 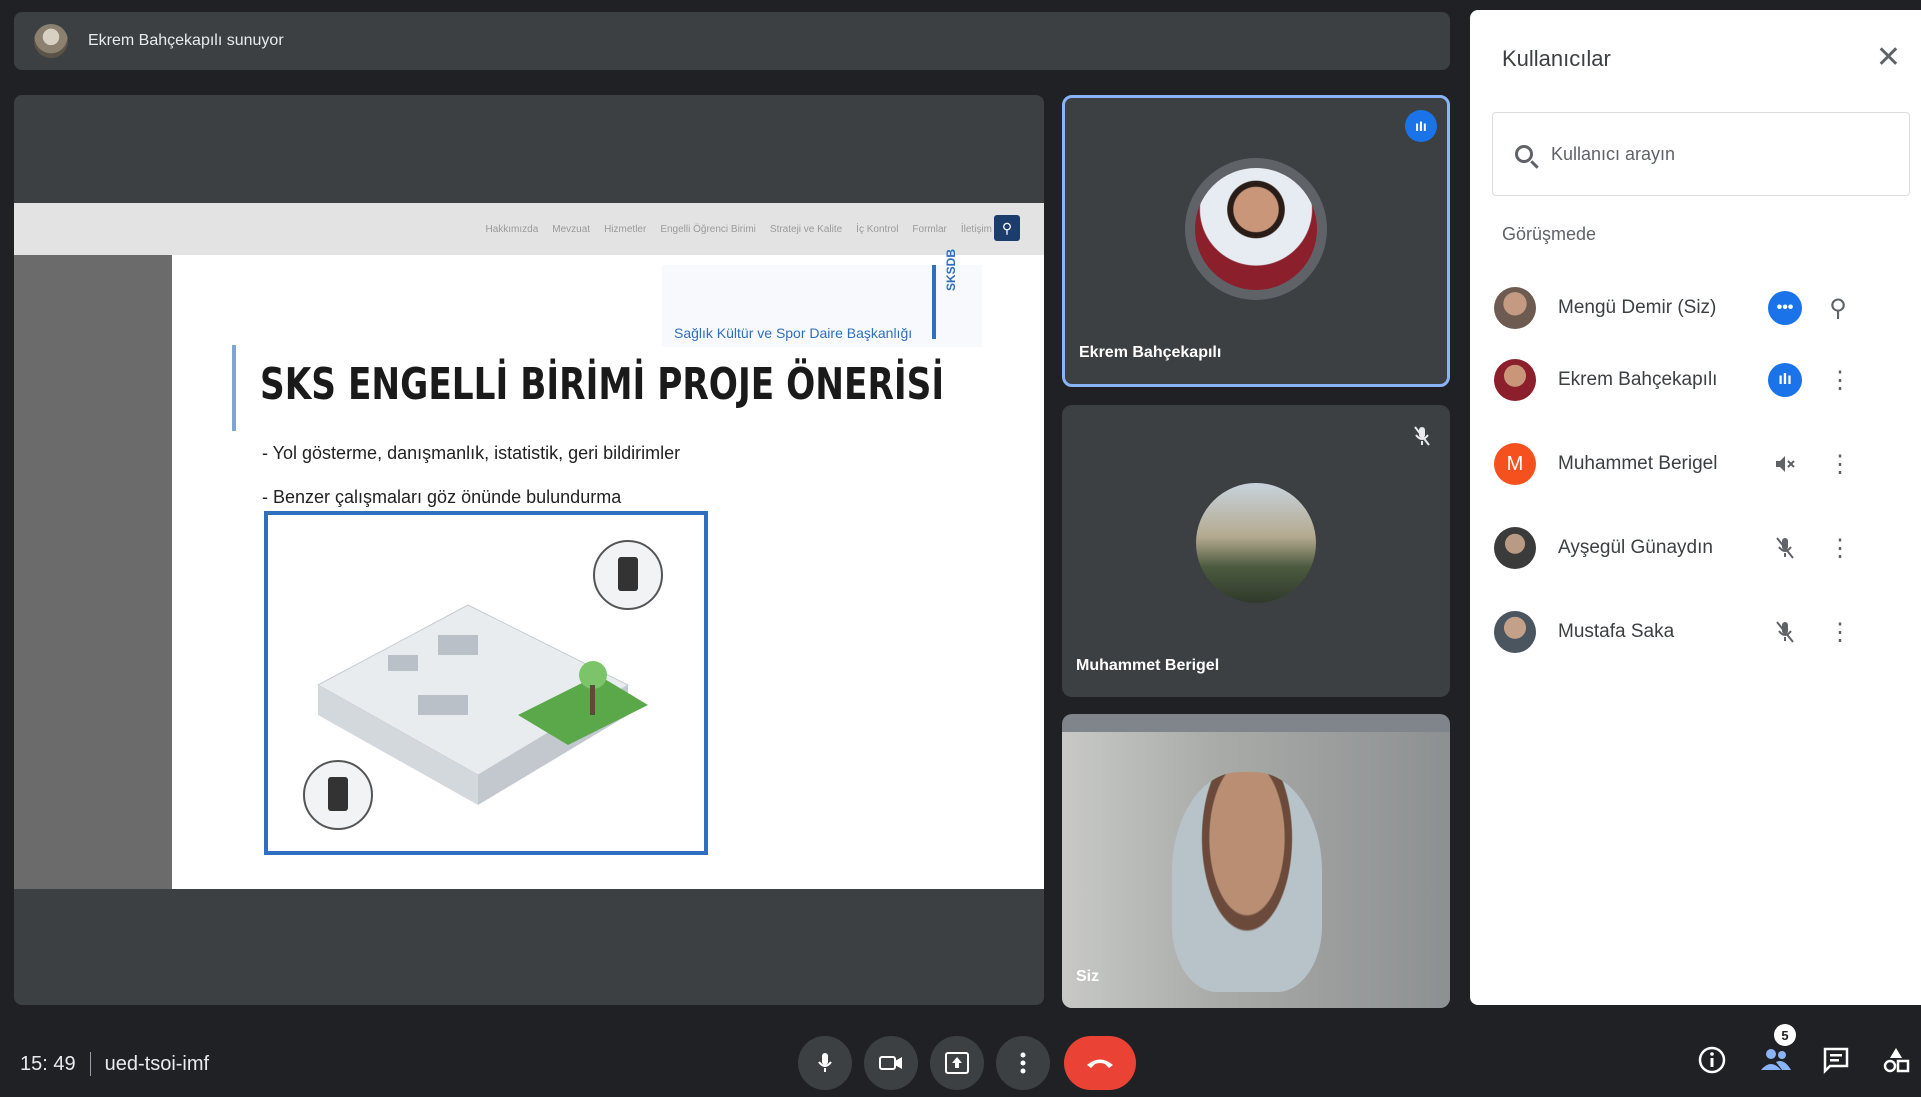 I want to click on meeting-details: 15: 49 ued-tsoi-imf, so click(x=114, y=1064).